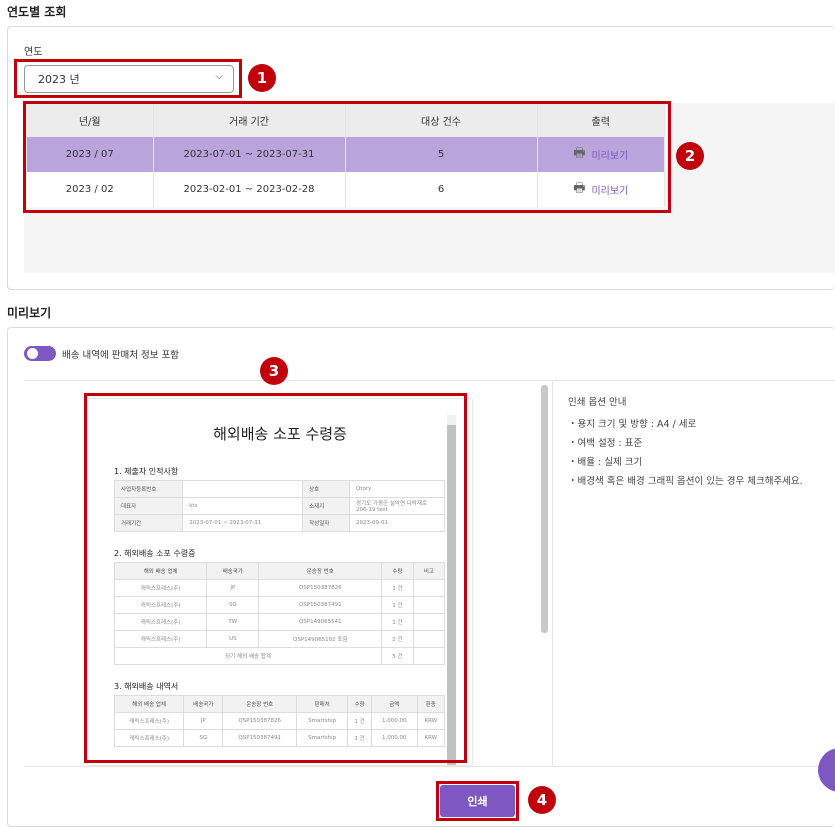  I want to click on print-info-title: 인쇄 옵션 안내, so click(597, 402).